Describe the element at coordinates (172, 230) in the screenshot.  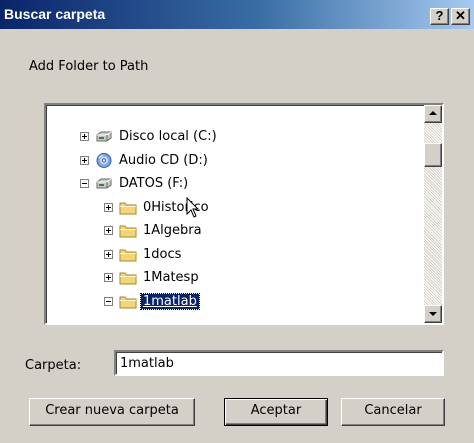
I see `tree-item-label: 1Algebra` at that location.